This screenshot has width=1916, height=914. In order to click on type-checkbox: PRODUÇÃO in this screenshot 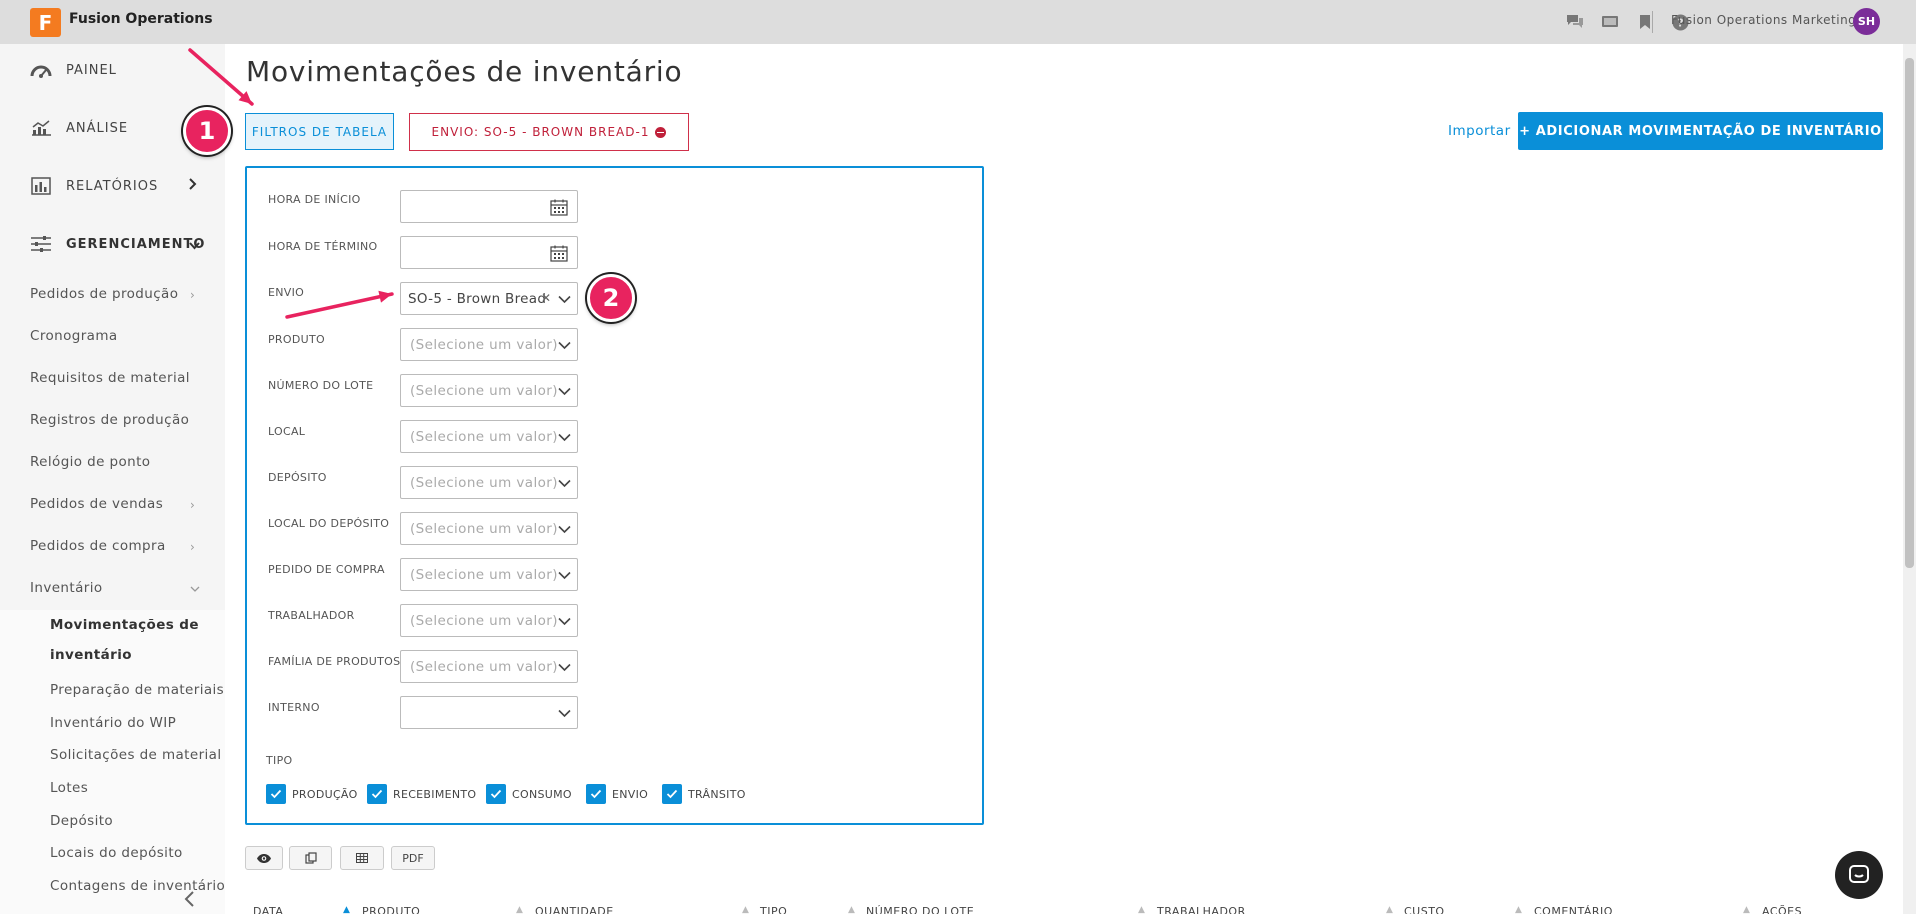, I will do `click(312, 794)`.